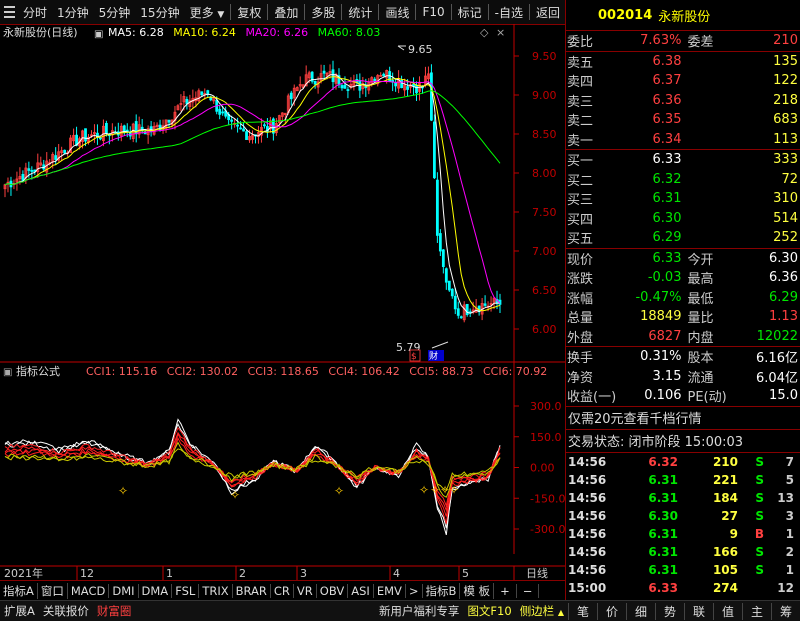 The height and width of the screenshot is (621, 800). What do you see at coordinates (789, 515) in the screenshot?
I see `trade-count: 3` at bounding box center [789, 515].